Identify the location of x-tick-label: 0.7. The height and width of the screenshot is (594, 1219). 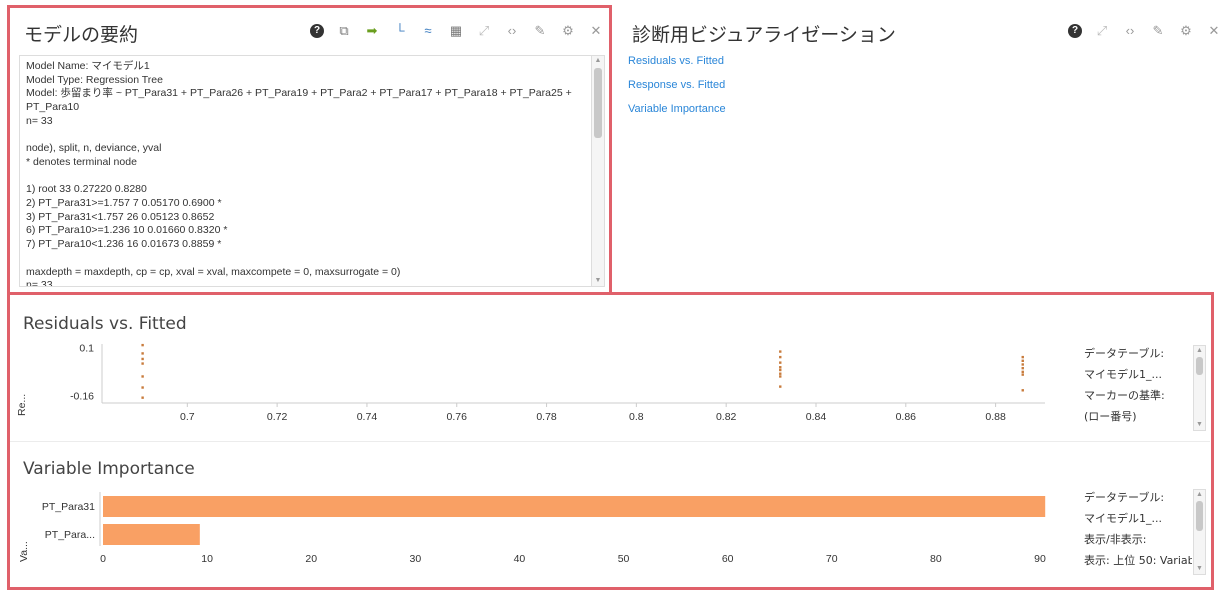
(187, 417).